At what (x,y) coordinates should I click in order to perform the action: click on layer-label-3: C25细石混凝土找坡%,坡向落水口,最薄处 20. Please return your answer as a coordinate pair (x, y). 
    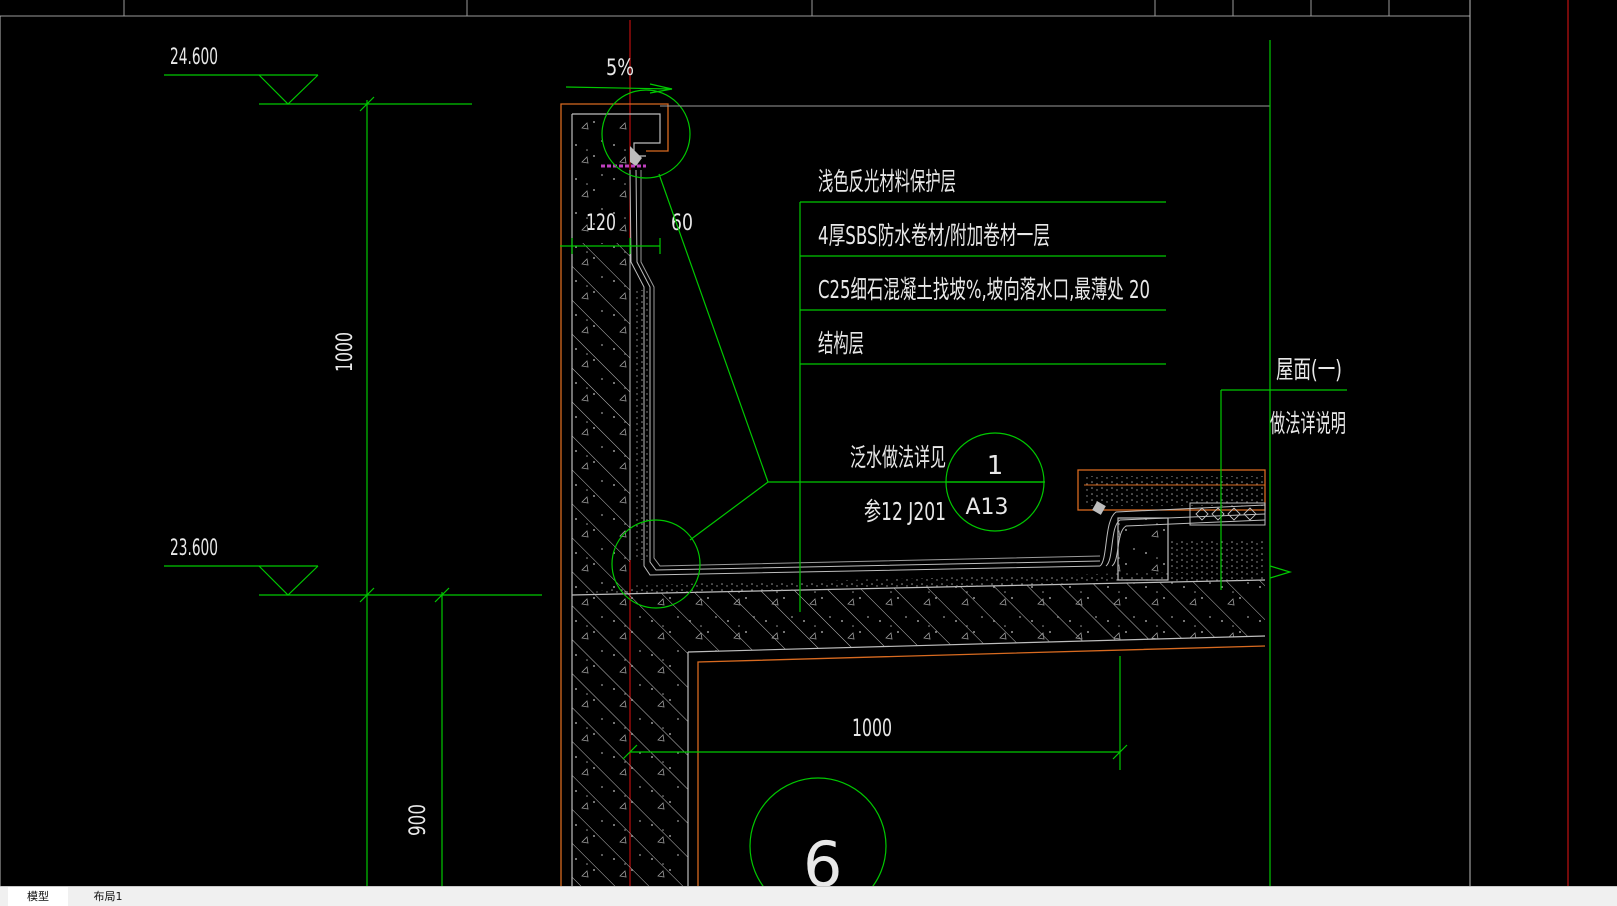
    Looking at the image, I should click on (984, 289).